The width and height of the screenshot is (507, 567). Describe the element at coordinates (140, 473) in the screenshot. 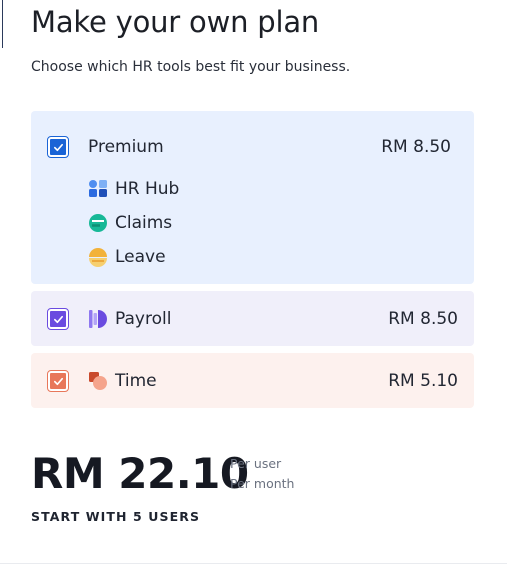

I see `total-price: RM 22.10` at that location.